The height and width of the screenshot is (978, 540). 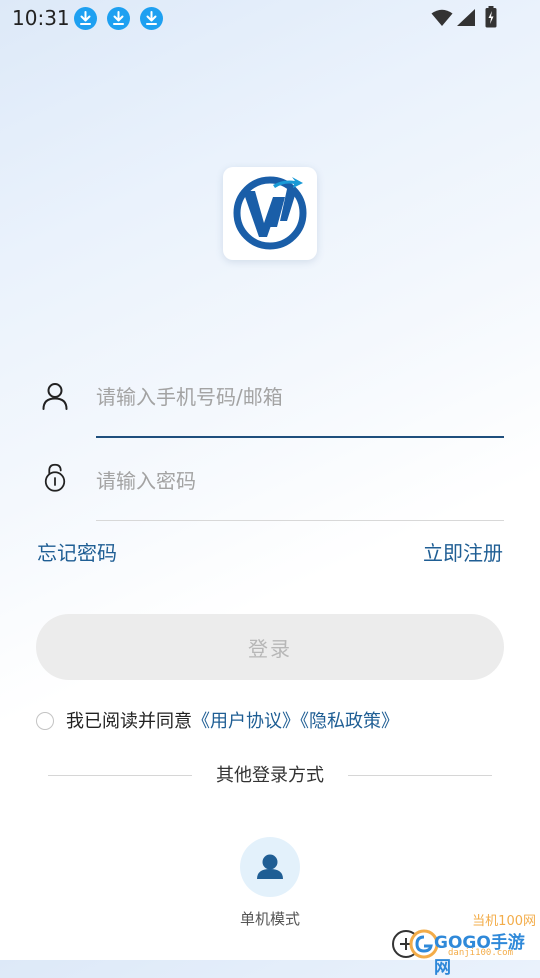 What do you see at coordinates (465, 944) in the screenshot?
I see `watermark: 当机100网 GOGO手游网 danji100.com` at bounding box center [465, 944].